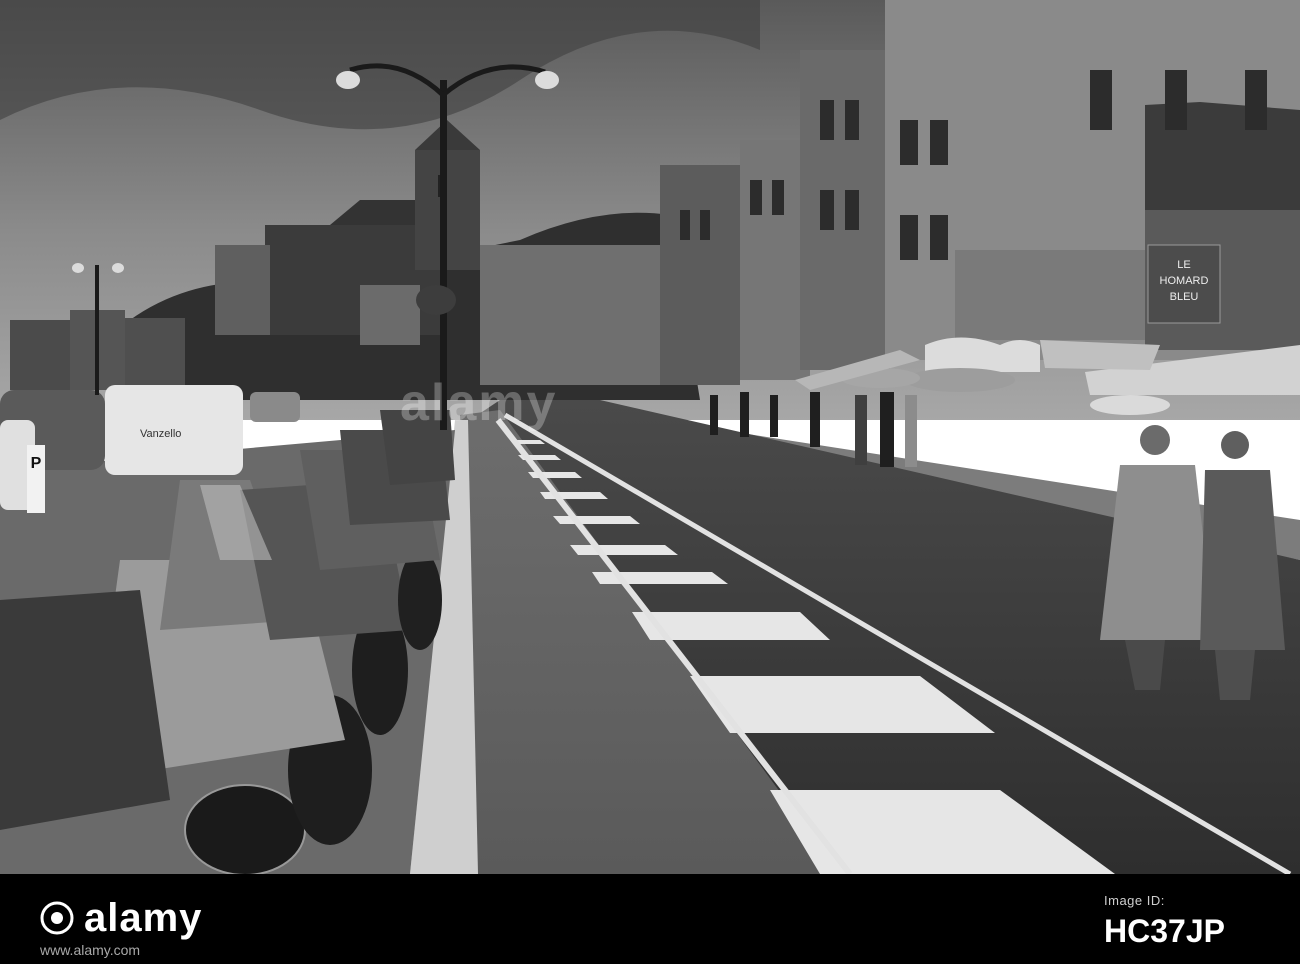  I want to click on brand-logo: alamy, so click(121, 918).